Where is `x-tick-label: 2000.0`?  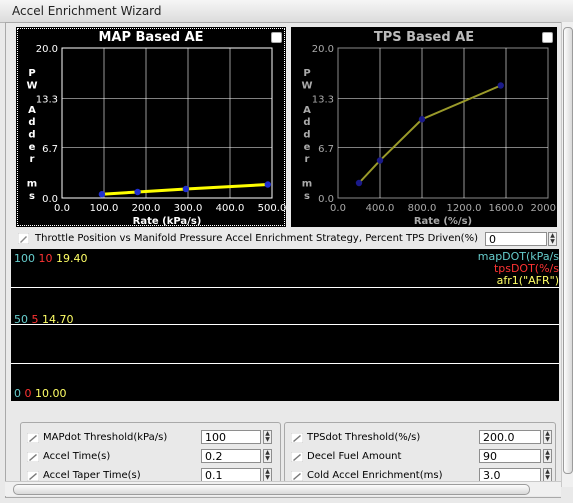 x-tick-label: 2000.0 is located at coordinates (544, 208).